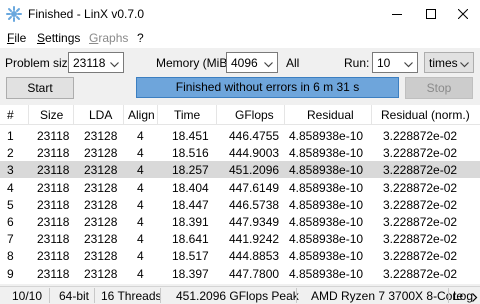 Image resolution: width=480 pixels, height=304 pixels. Describe the element at coordinates (86, 14) in the screenshot. I see `window-title: Finished - LinX v0.7.0` at that location.